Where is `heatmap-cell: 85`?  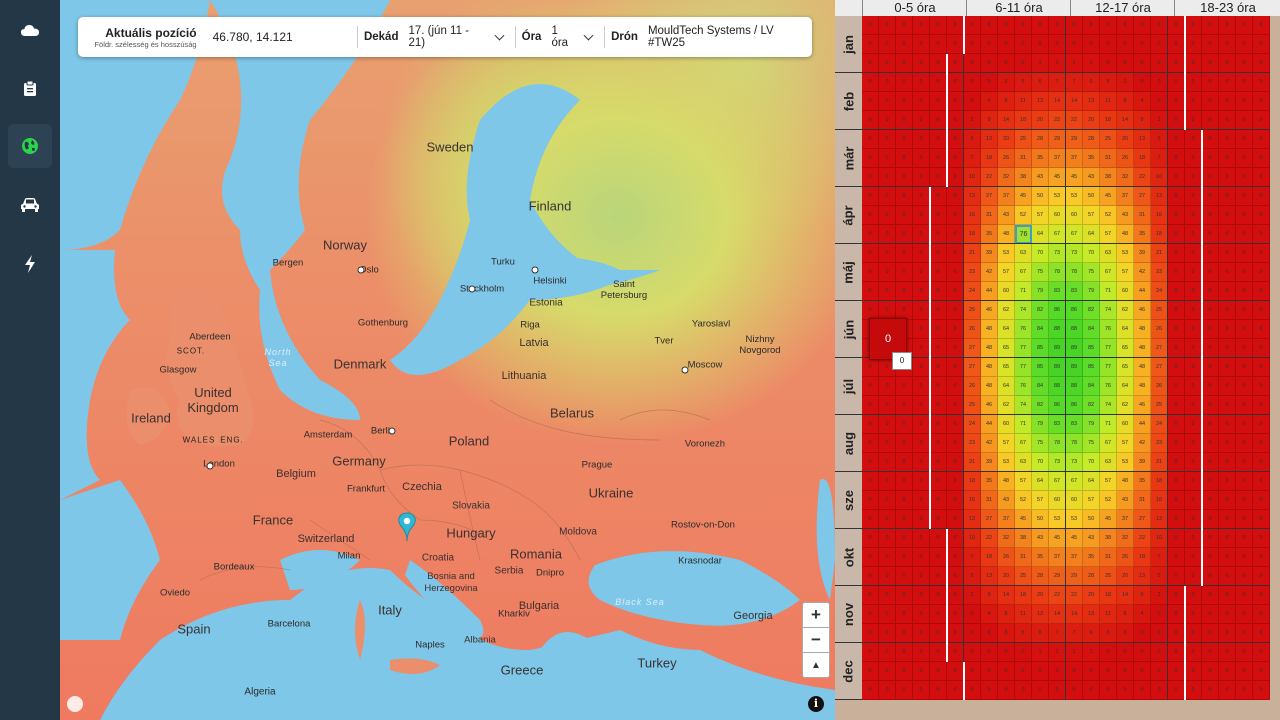 heatmap-cell: 85 is located at coordinates (1040, 367).